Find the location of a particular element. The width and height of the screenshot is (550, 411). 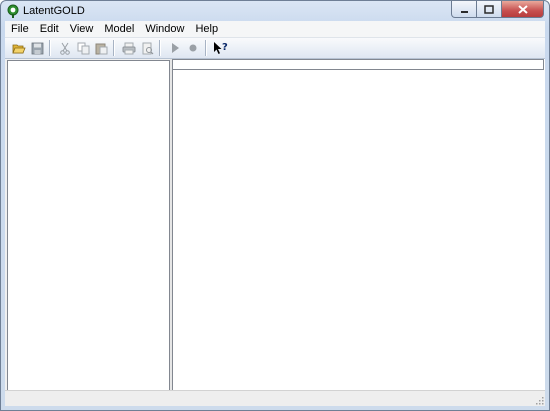

context-help-icon: ? is located at coordinates (221, 48).